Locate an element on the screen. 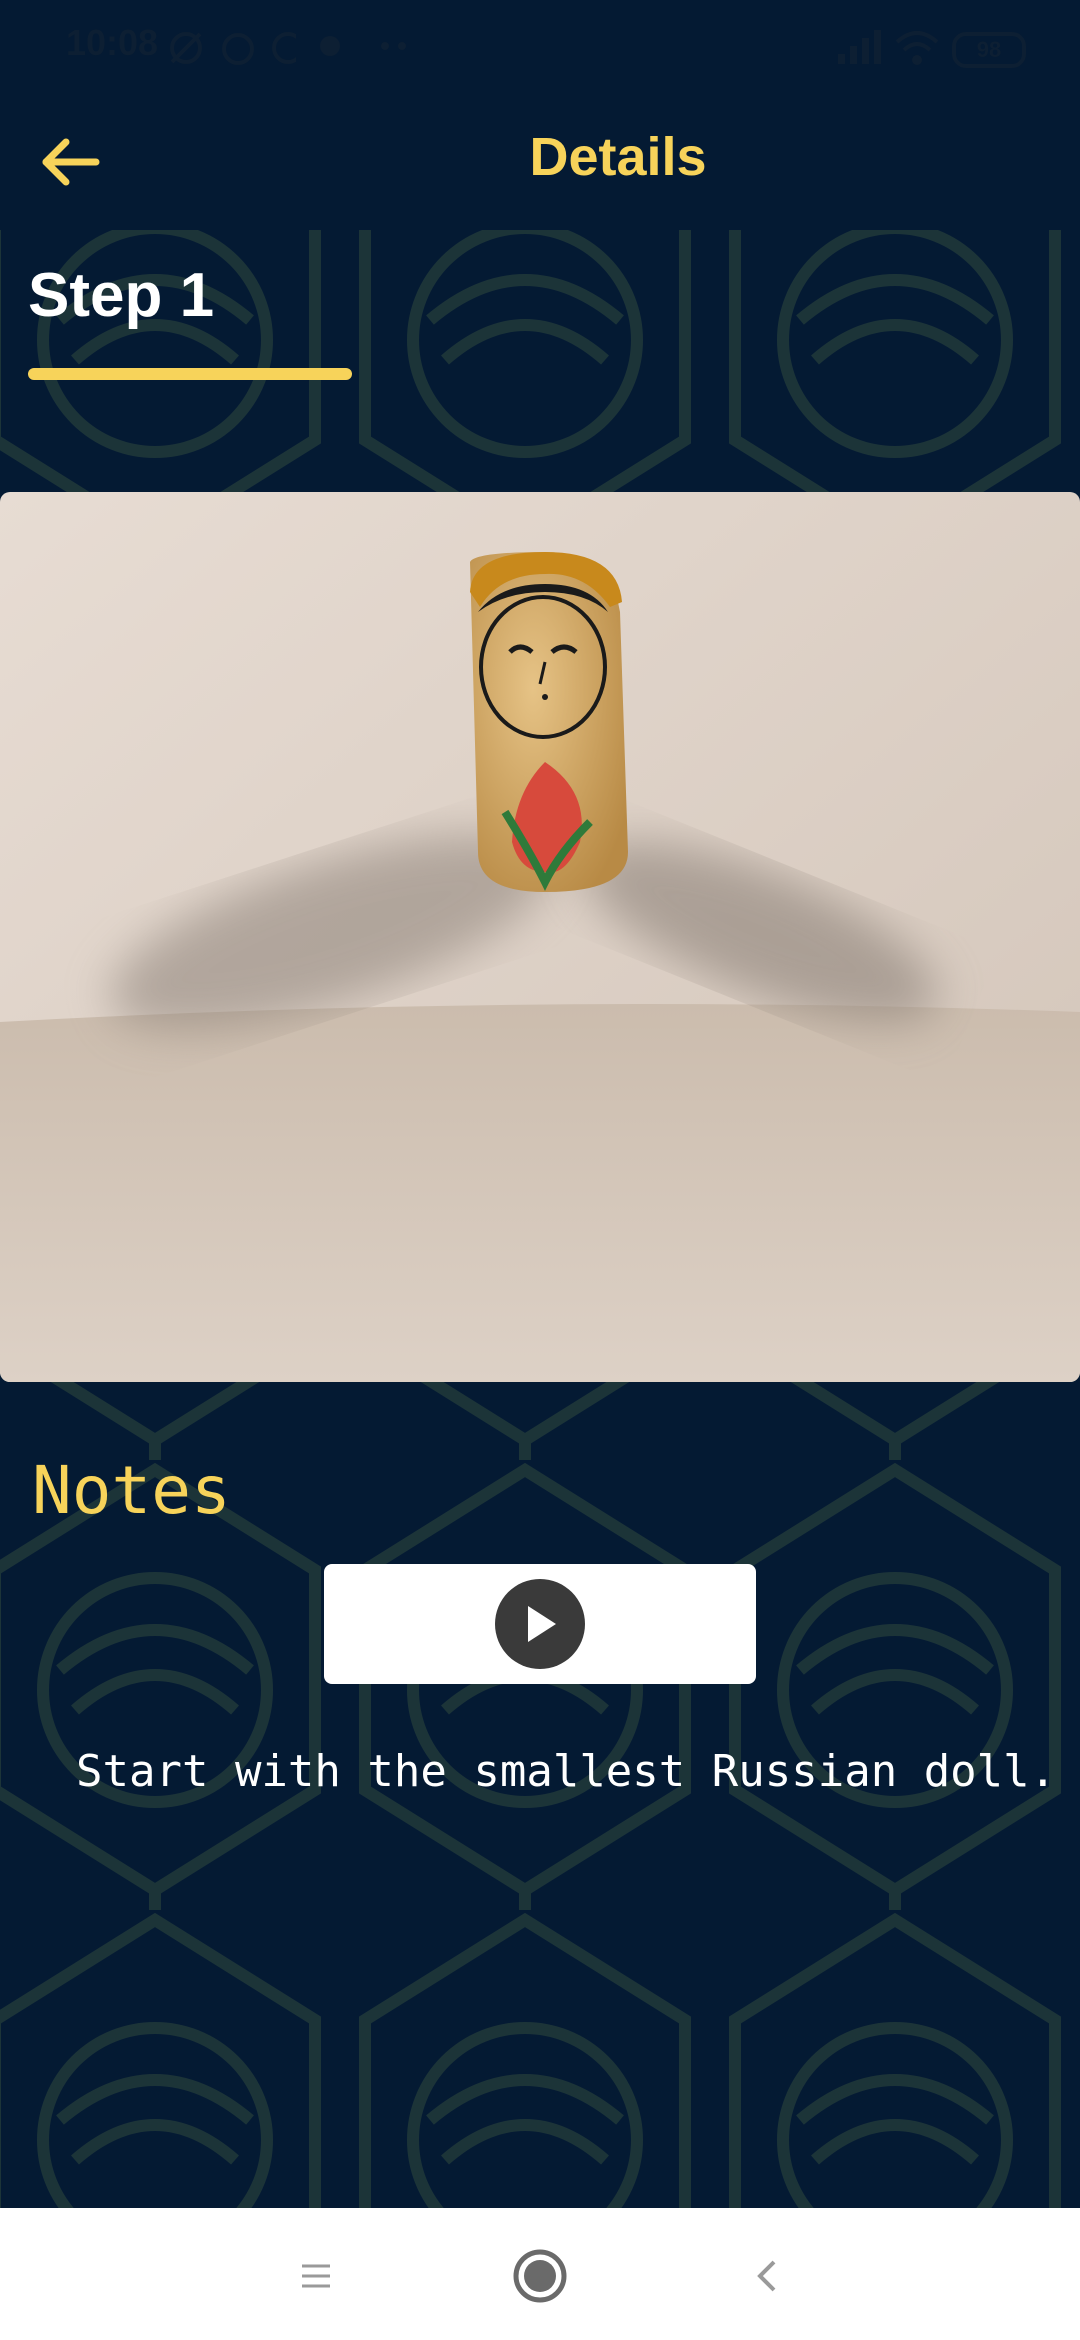 Image resolution: width=1080 pixels, height=2340 pixels. battery-level: 98 is located at coordinates (989, 49).